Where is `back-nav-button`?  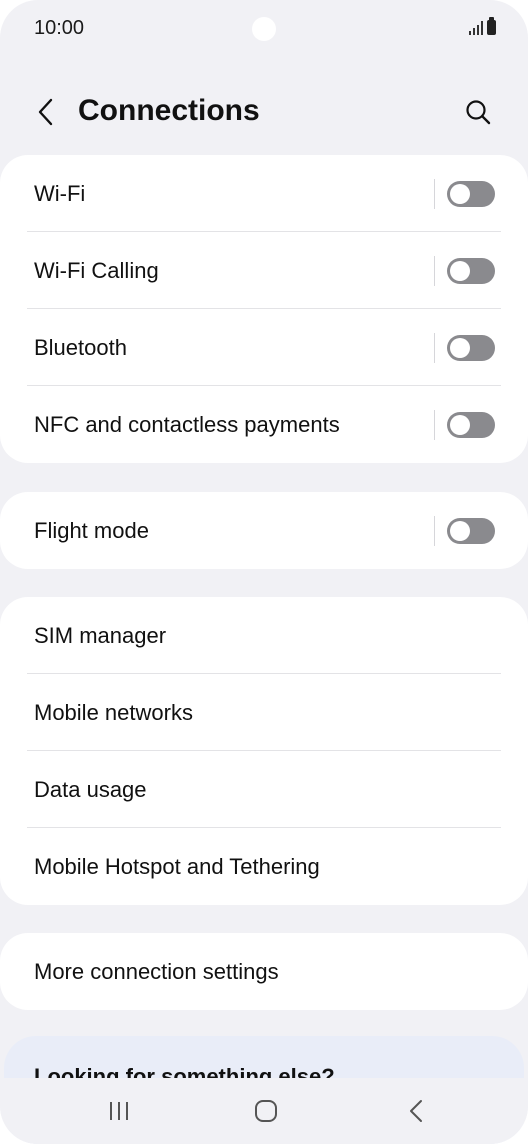 back-nav-button is located at coordinates (416, 1111).